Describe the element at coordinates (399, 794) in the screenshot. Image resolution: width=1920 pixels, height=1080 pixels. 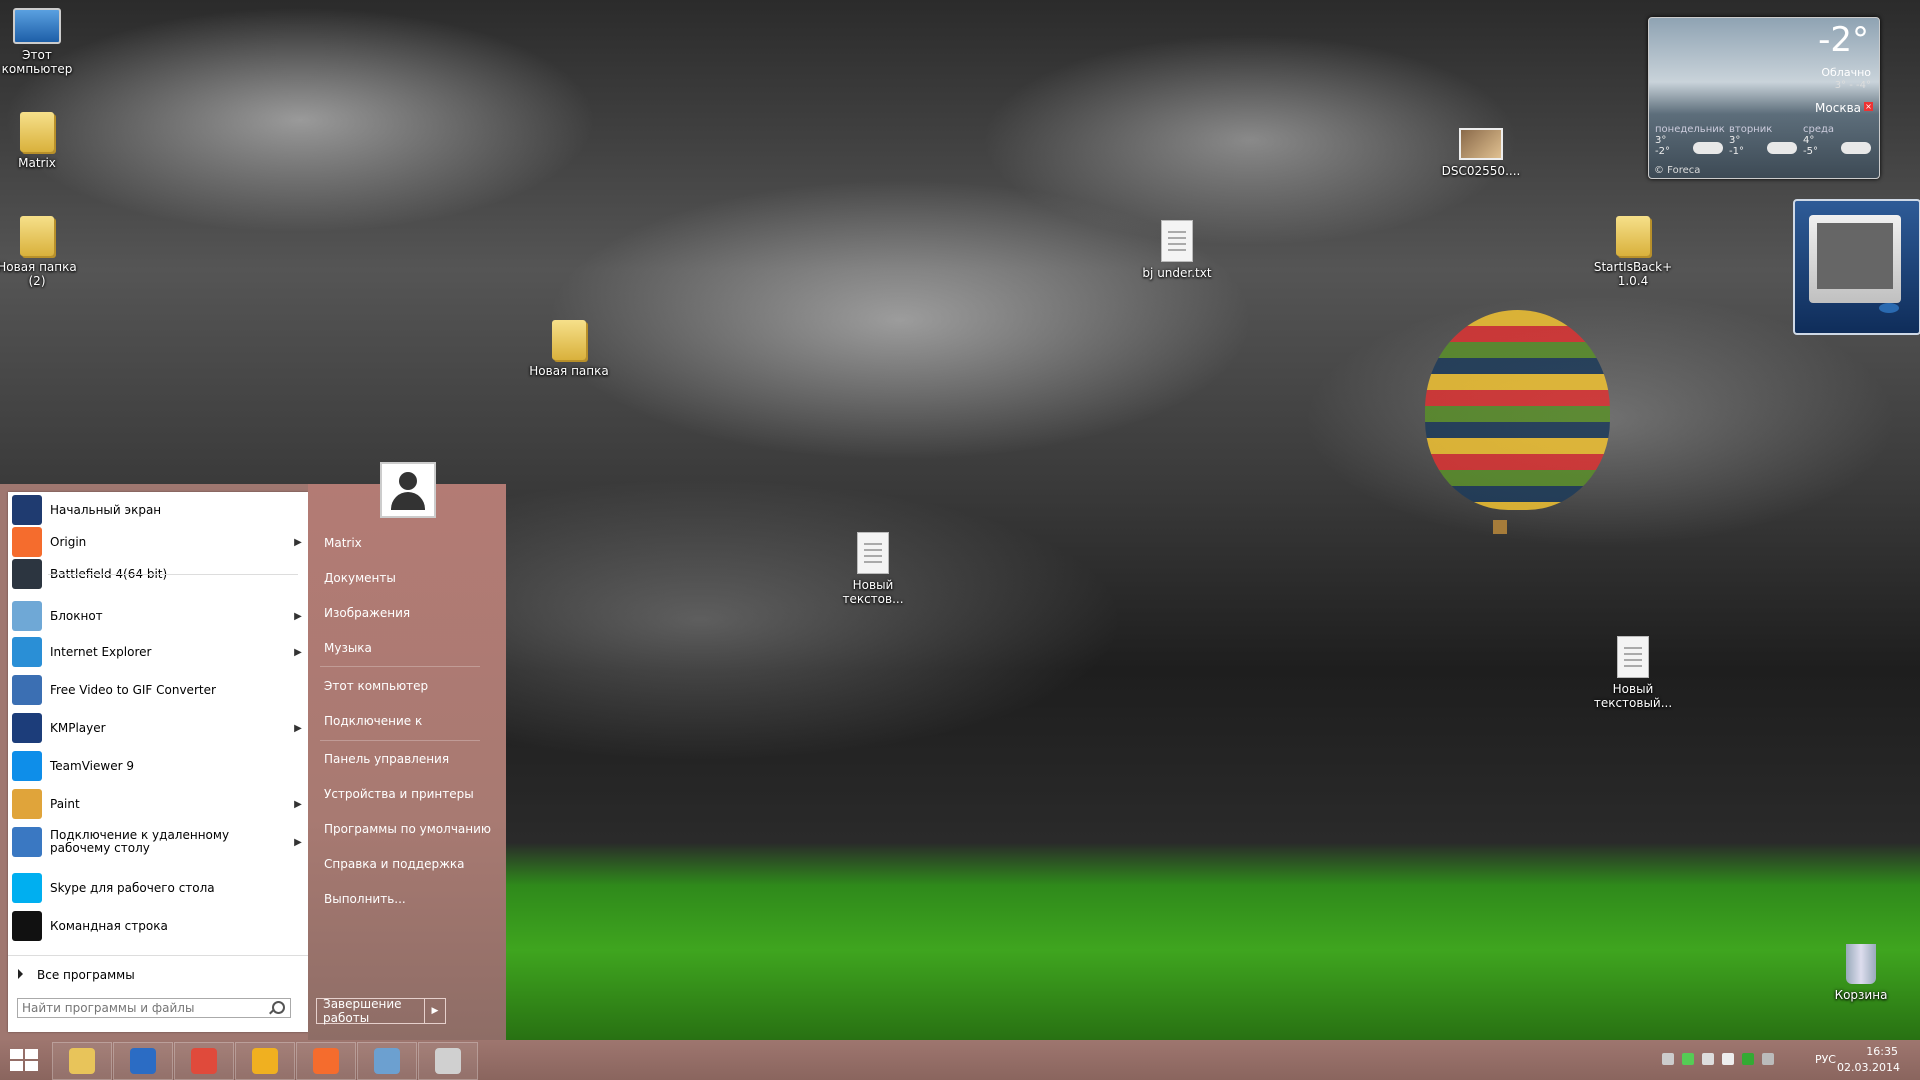
I see `place-devices-printers: Устройства и принтеры` at that location.